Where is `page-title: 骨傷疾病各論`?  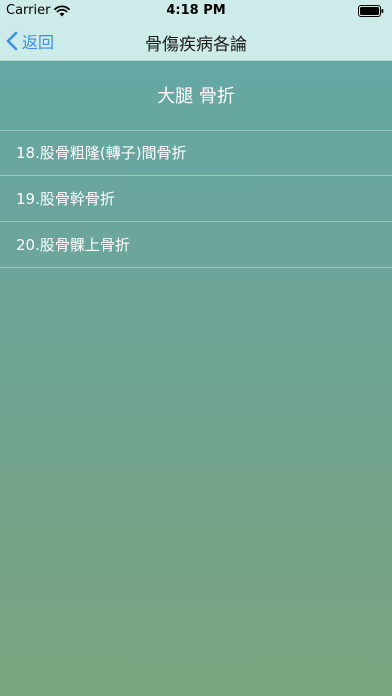
page-title: 骨傷疾病各論 is located at coordinates (196, 45).